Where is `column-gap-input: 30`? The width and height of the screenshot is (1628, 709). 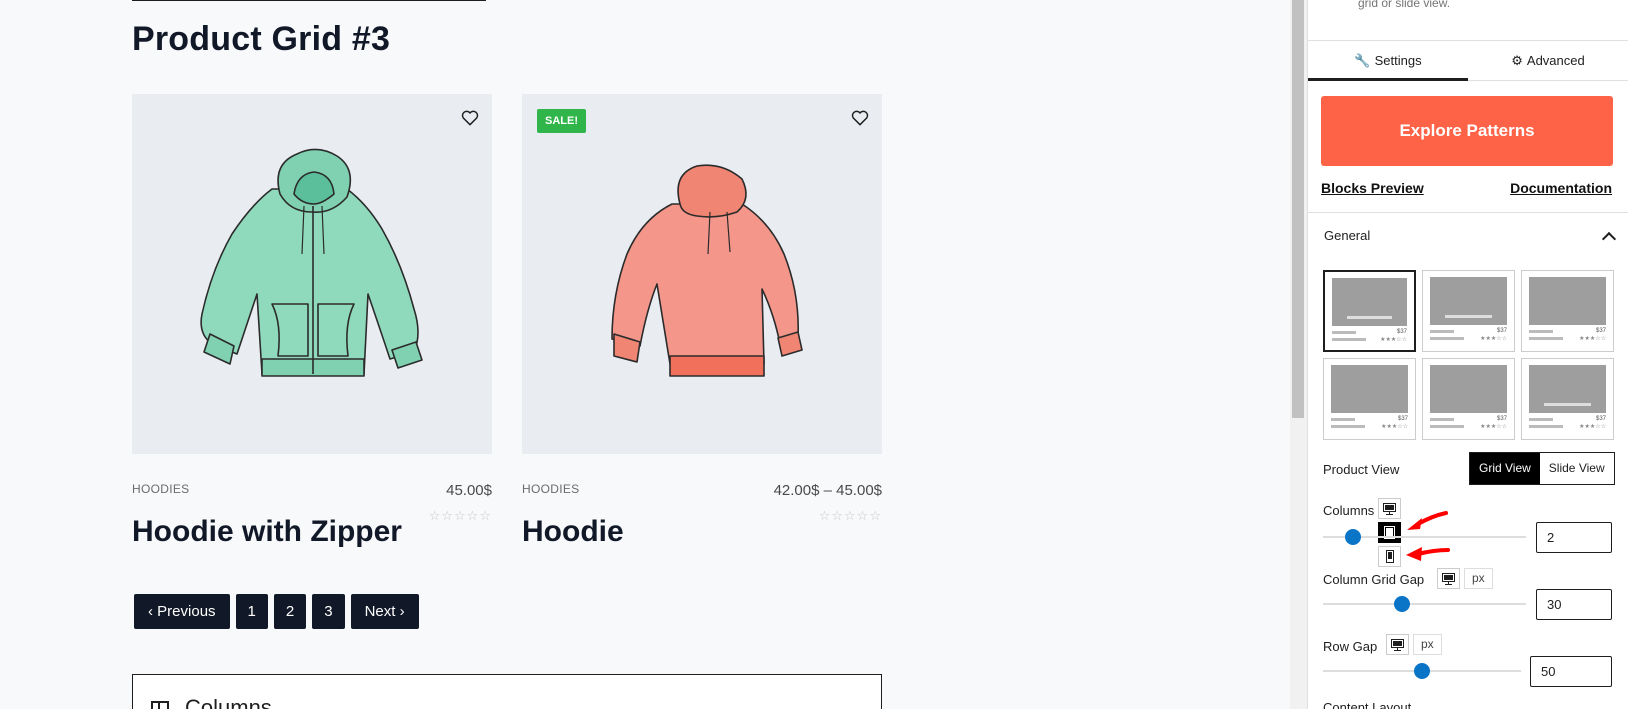
column-gap-input: 30 is located at coordinates (1574, 604).